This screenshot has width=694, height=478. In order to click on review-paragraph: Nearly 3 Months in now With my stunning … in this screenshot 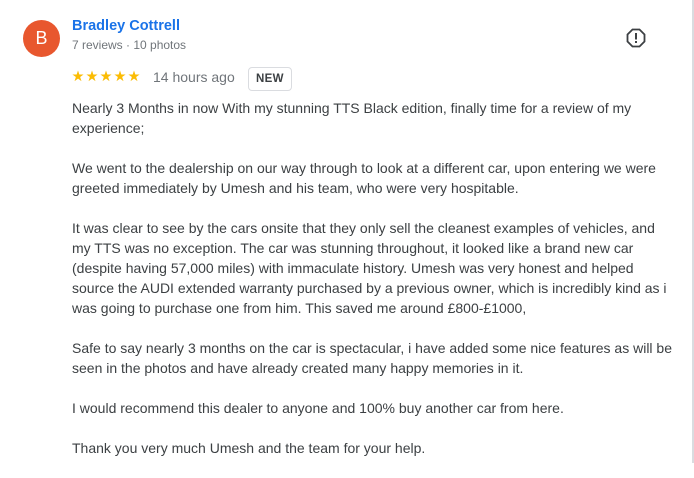, I will do `click(352, 118)`.